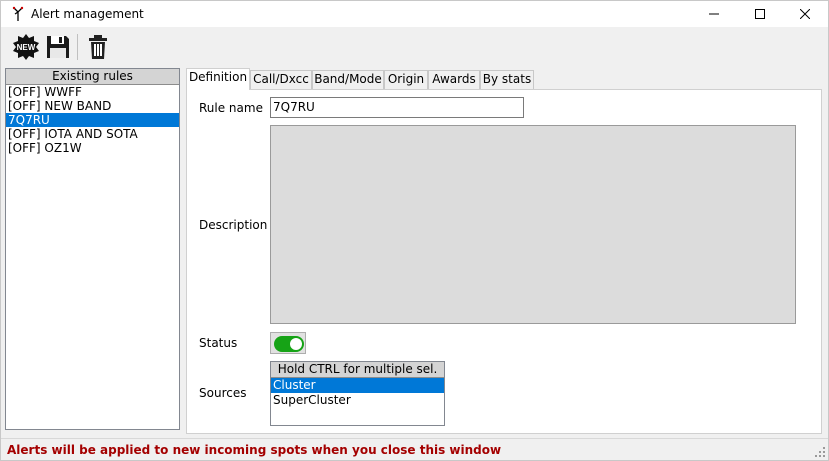 This screenshot has height=461, width=829. What do you see at coordinates (92, 134) in the screenshot?
I see `rule-item: [OFF] IOTA AND SOTA` at bounding box center [92, 134].